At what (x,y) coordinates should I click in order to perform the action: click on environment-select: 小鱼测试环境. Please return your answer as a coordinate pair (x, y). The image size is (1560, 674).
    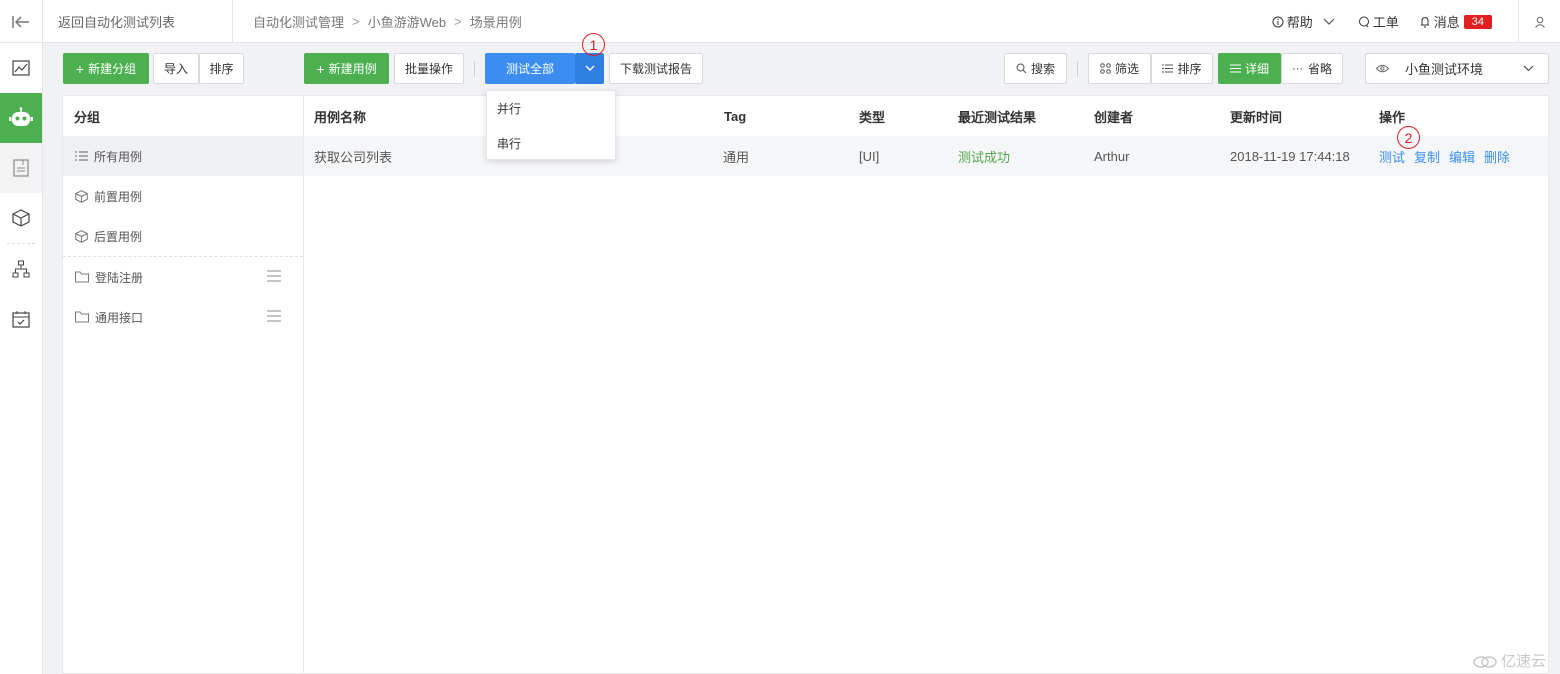
    Looking at the image, I should click on (1457, 68).